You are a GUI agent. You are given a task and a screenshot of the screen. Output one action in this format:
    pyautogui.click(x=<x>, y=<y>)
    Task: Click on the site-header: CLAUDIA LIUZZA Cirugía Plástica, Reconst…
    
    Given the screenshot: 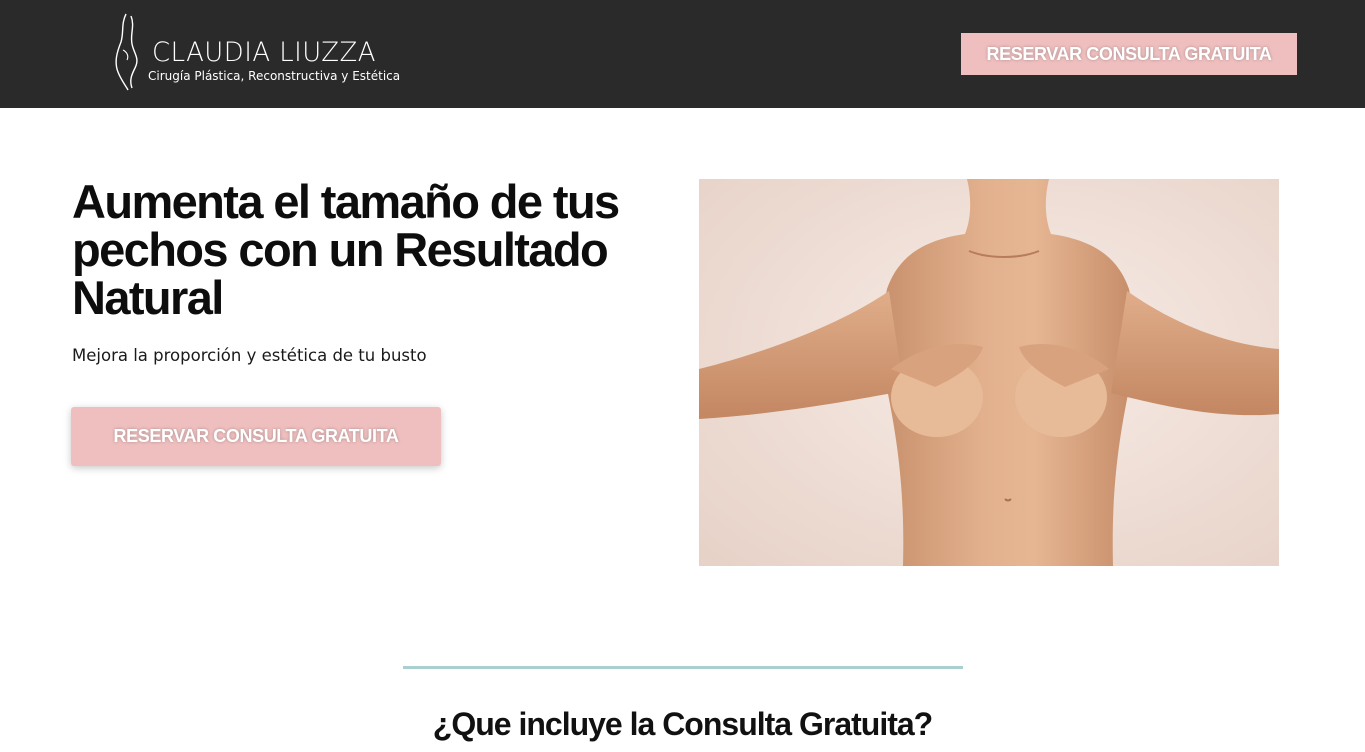 What is the action you would take?
    pyautogui.click(x=682, y=54)
    